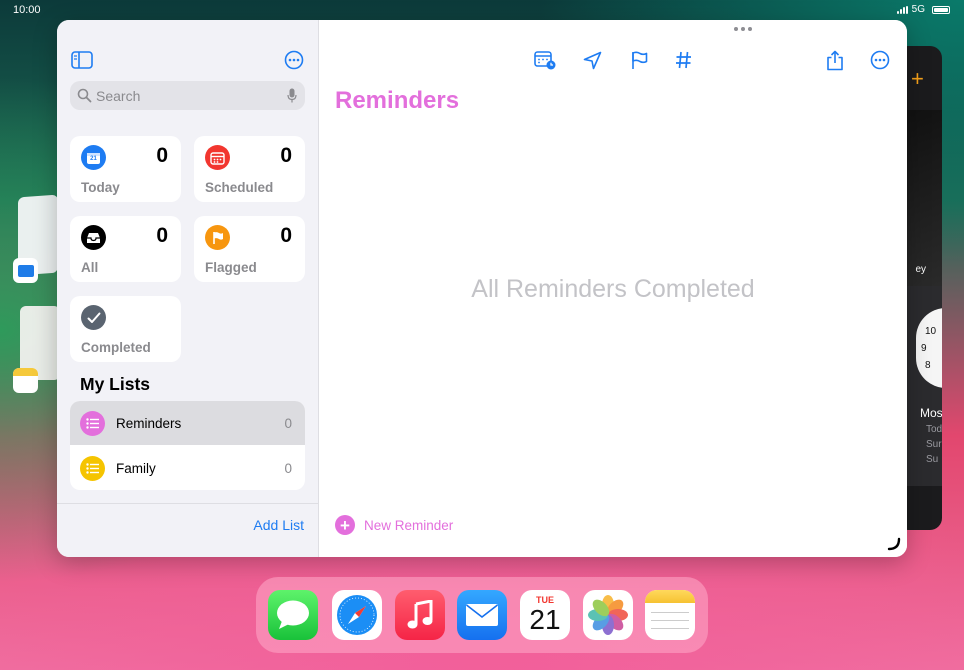 This screenshot has width=964, height=670. I want to click on location-arrow-icon, so click(592, 60).